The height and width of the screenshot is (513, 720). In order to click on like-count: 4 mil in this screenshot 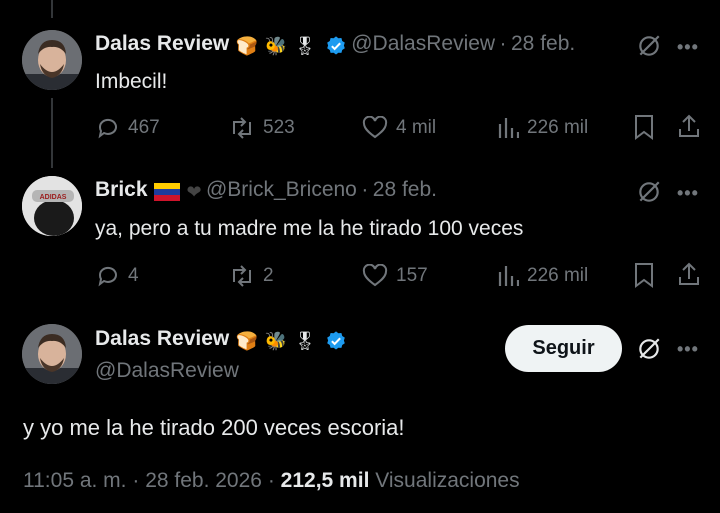, I will do `click(416, 127)`.